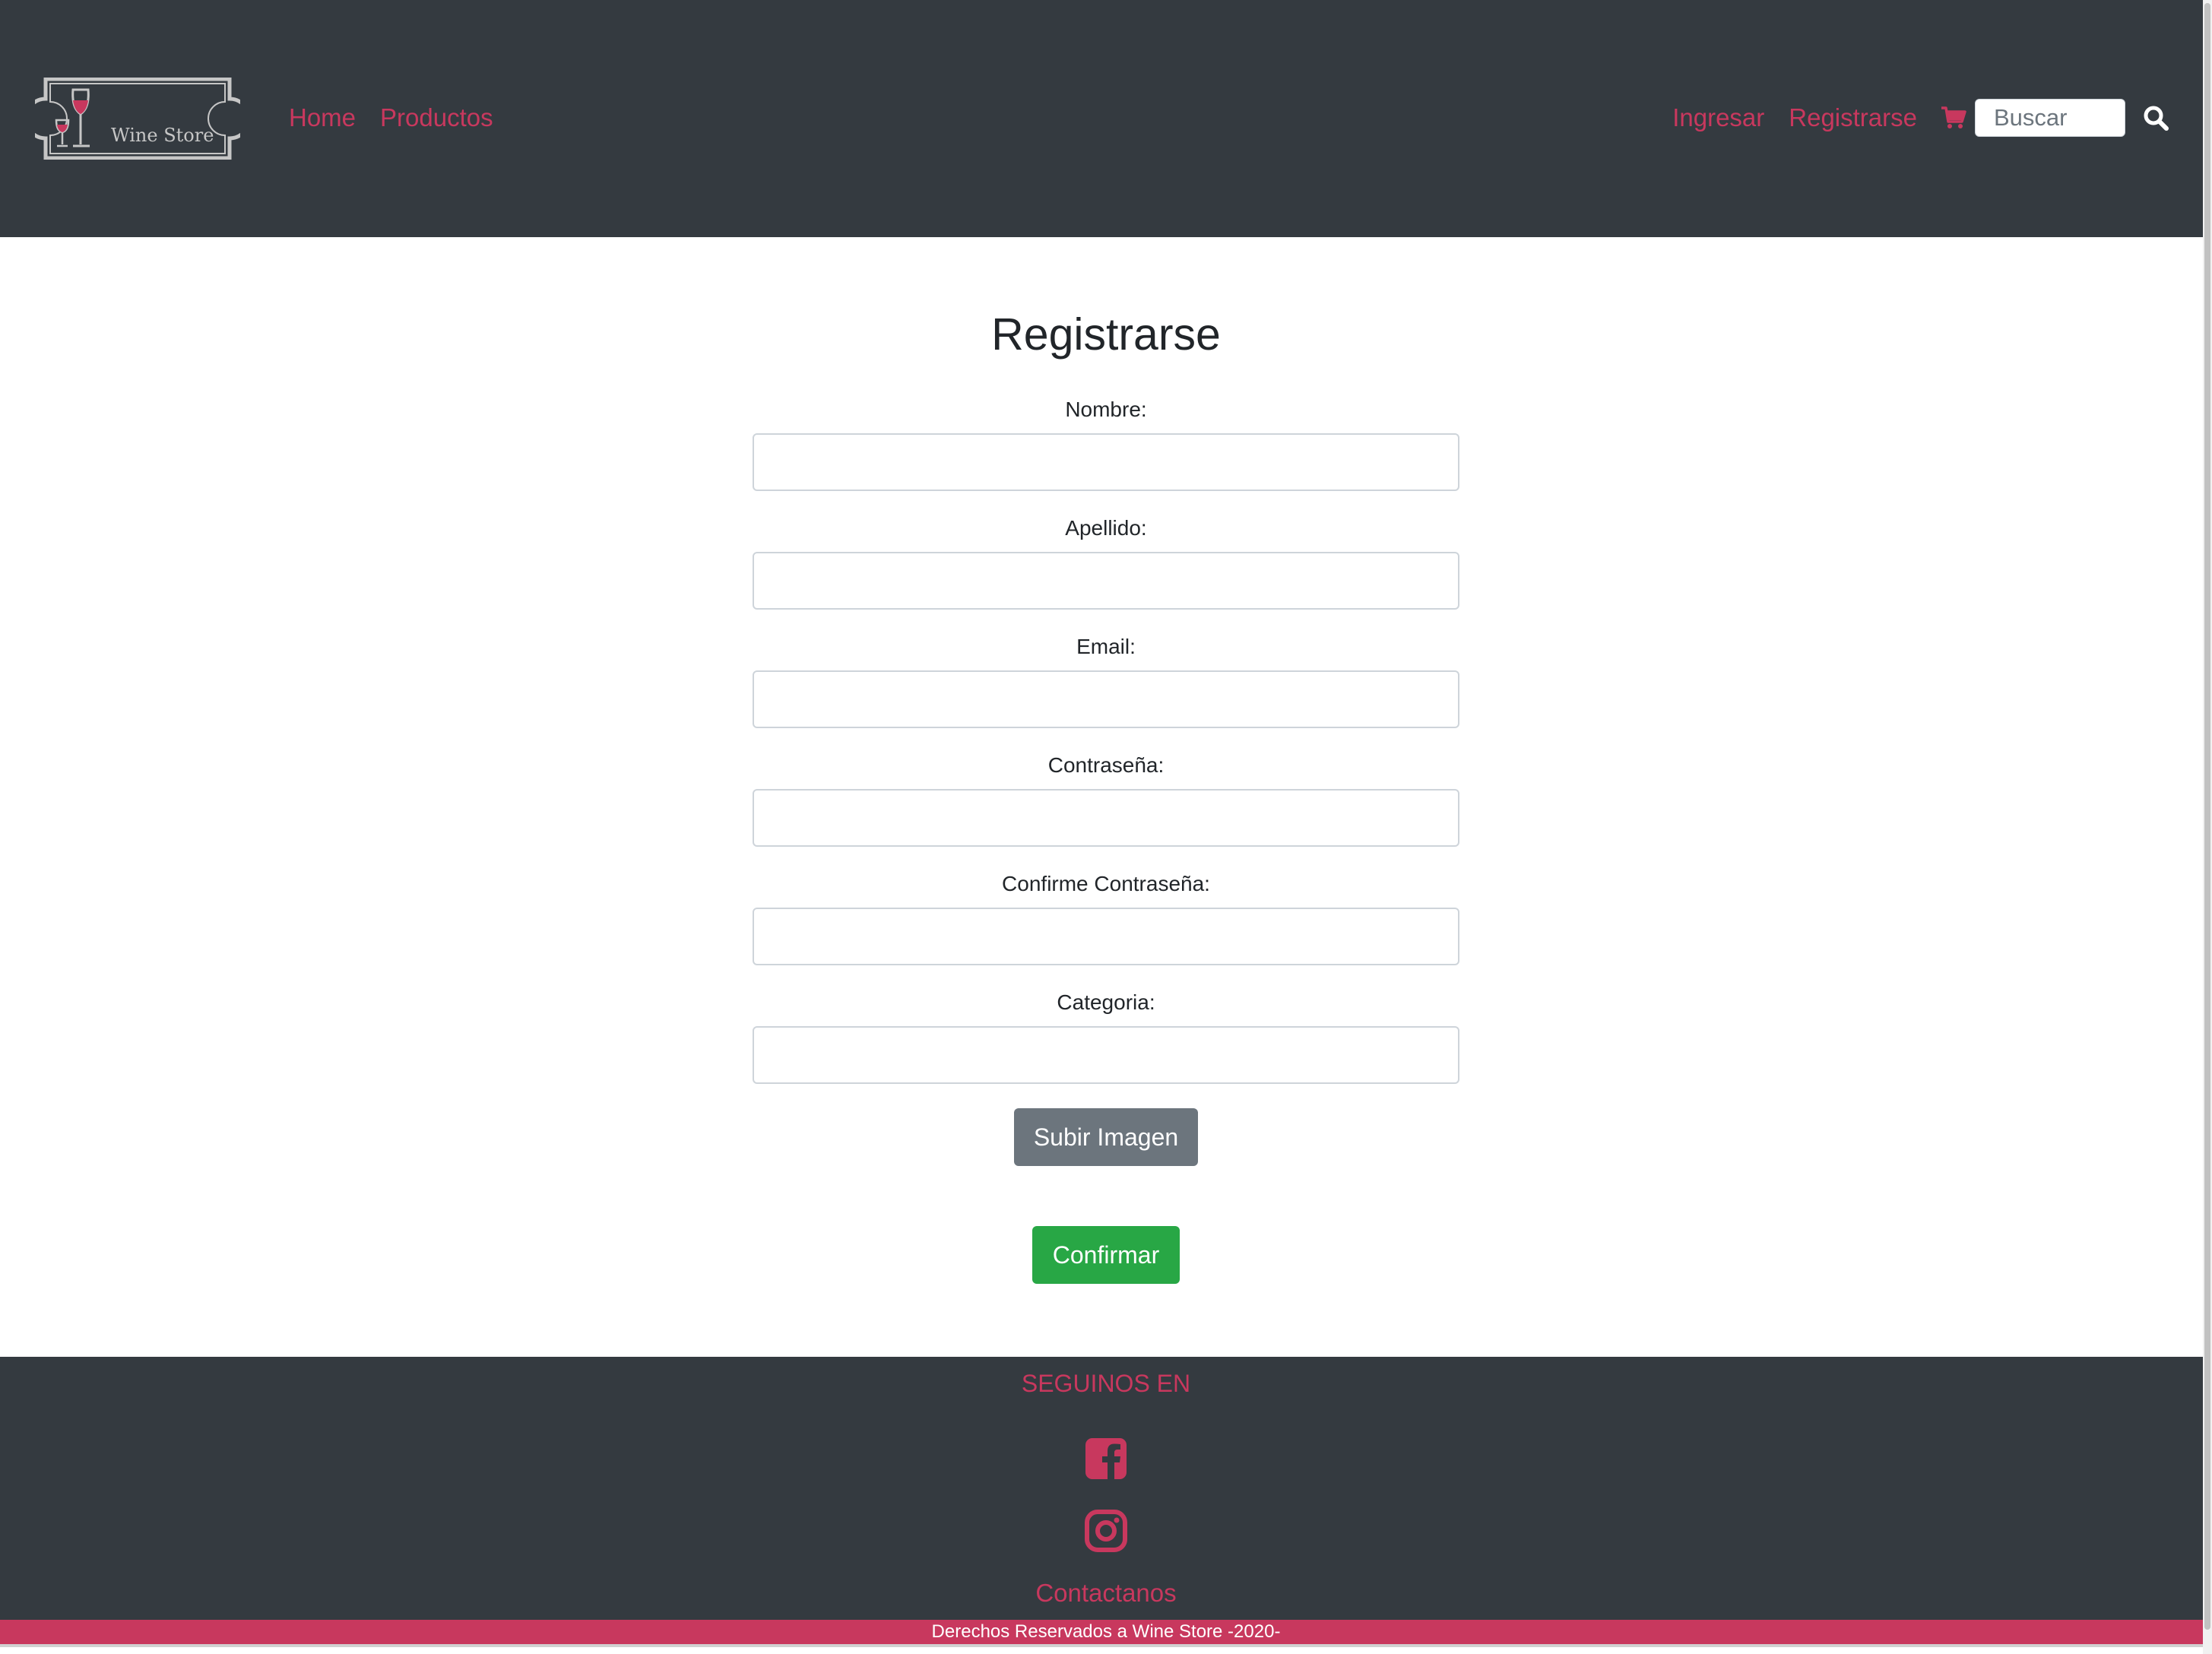 The image size is (2212, 1654). I want to click on vertical-scrollbar, so click(2207, 827).